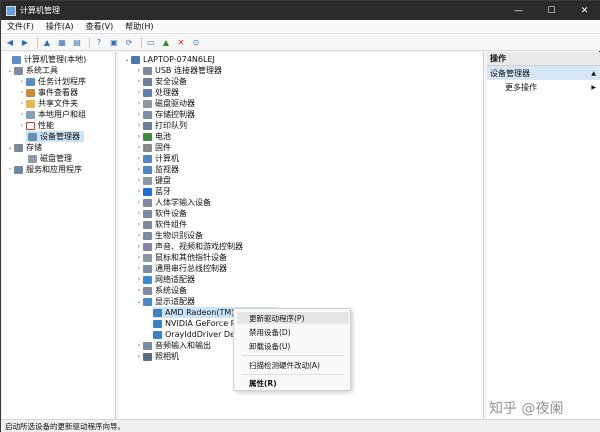 Image resolution: width=600 pixels, height=432 pixels. Describe the element at coordinates (161, 213) in the screenshot. I see `device-category: › 软件设备` at that location.